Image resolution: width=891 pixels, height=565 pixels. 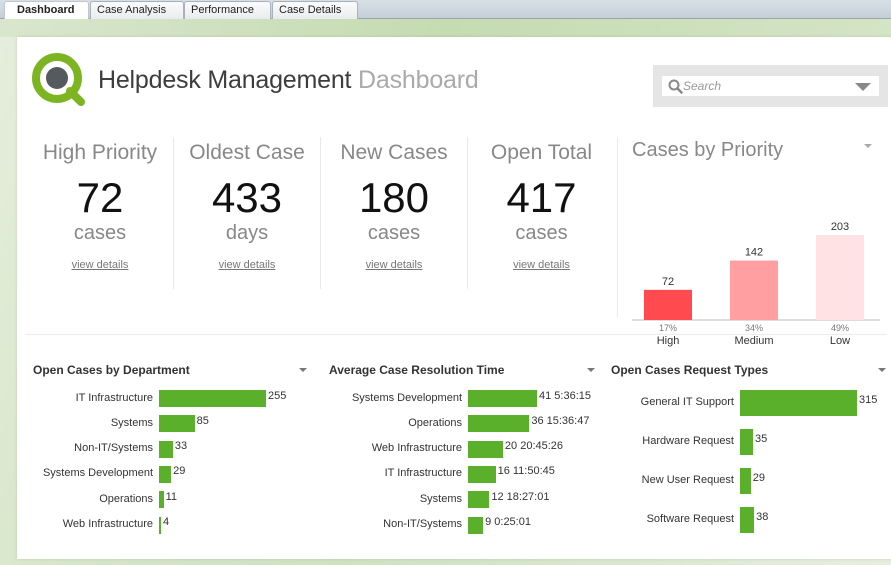 I want to click on bar-row: Software Request 38, so click(x=751, y=520).